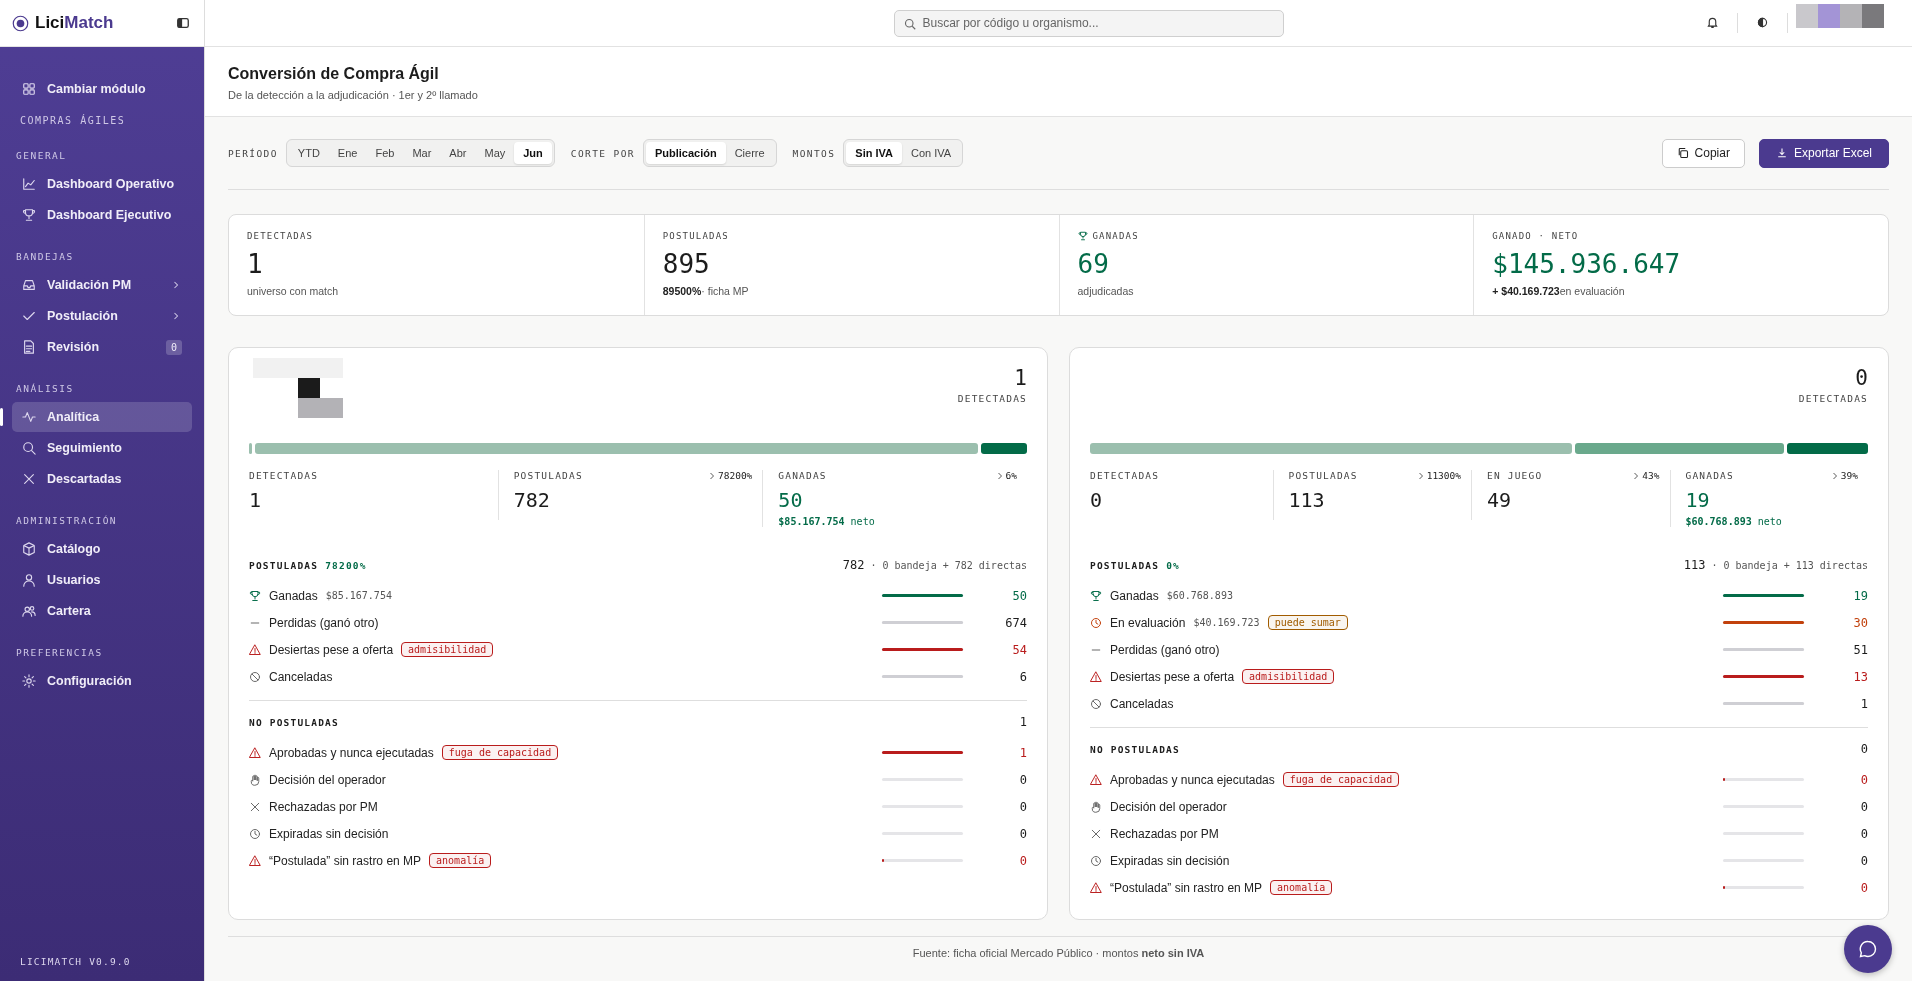 The height and width of the screenshot is (981, 1912). Describe the element at coordinates (1134, 595) in the screenshot. I see `row-label: Ganadas` at that location.